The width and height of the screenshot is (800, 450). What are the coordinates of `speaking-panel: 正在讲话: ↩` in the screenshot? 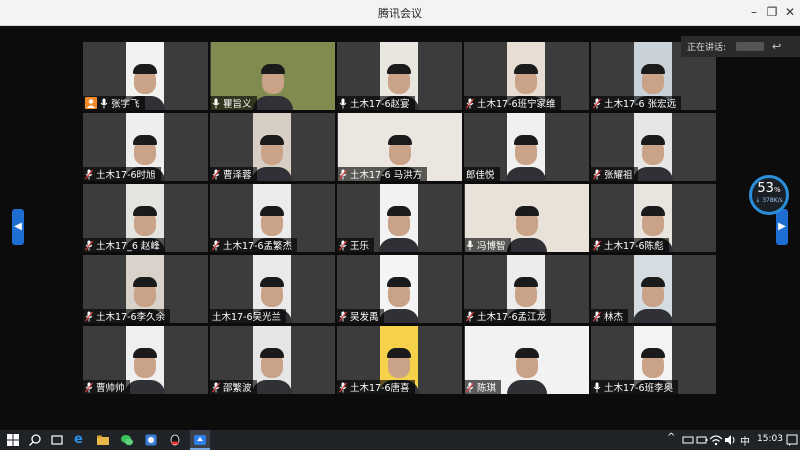 It's located at (740, 46).